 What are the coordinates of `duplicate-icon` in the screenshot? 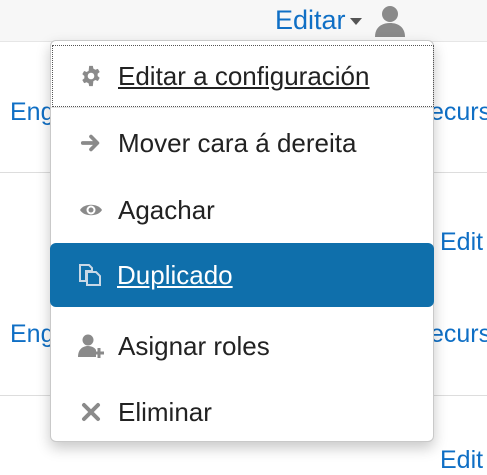 It's located at (90, 275).